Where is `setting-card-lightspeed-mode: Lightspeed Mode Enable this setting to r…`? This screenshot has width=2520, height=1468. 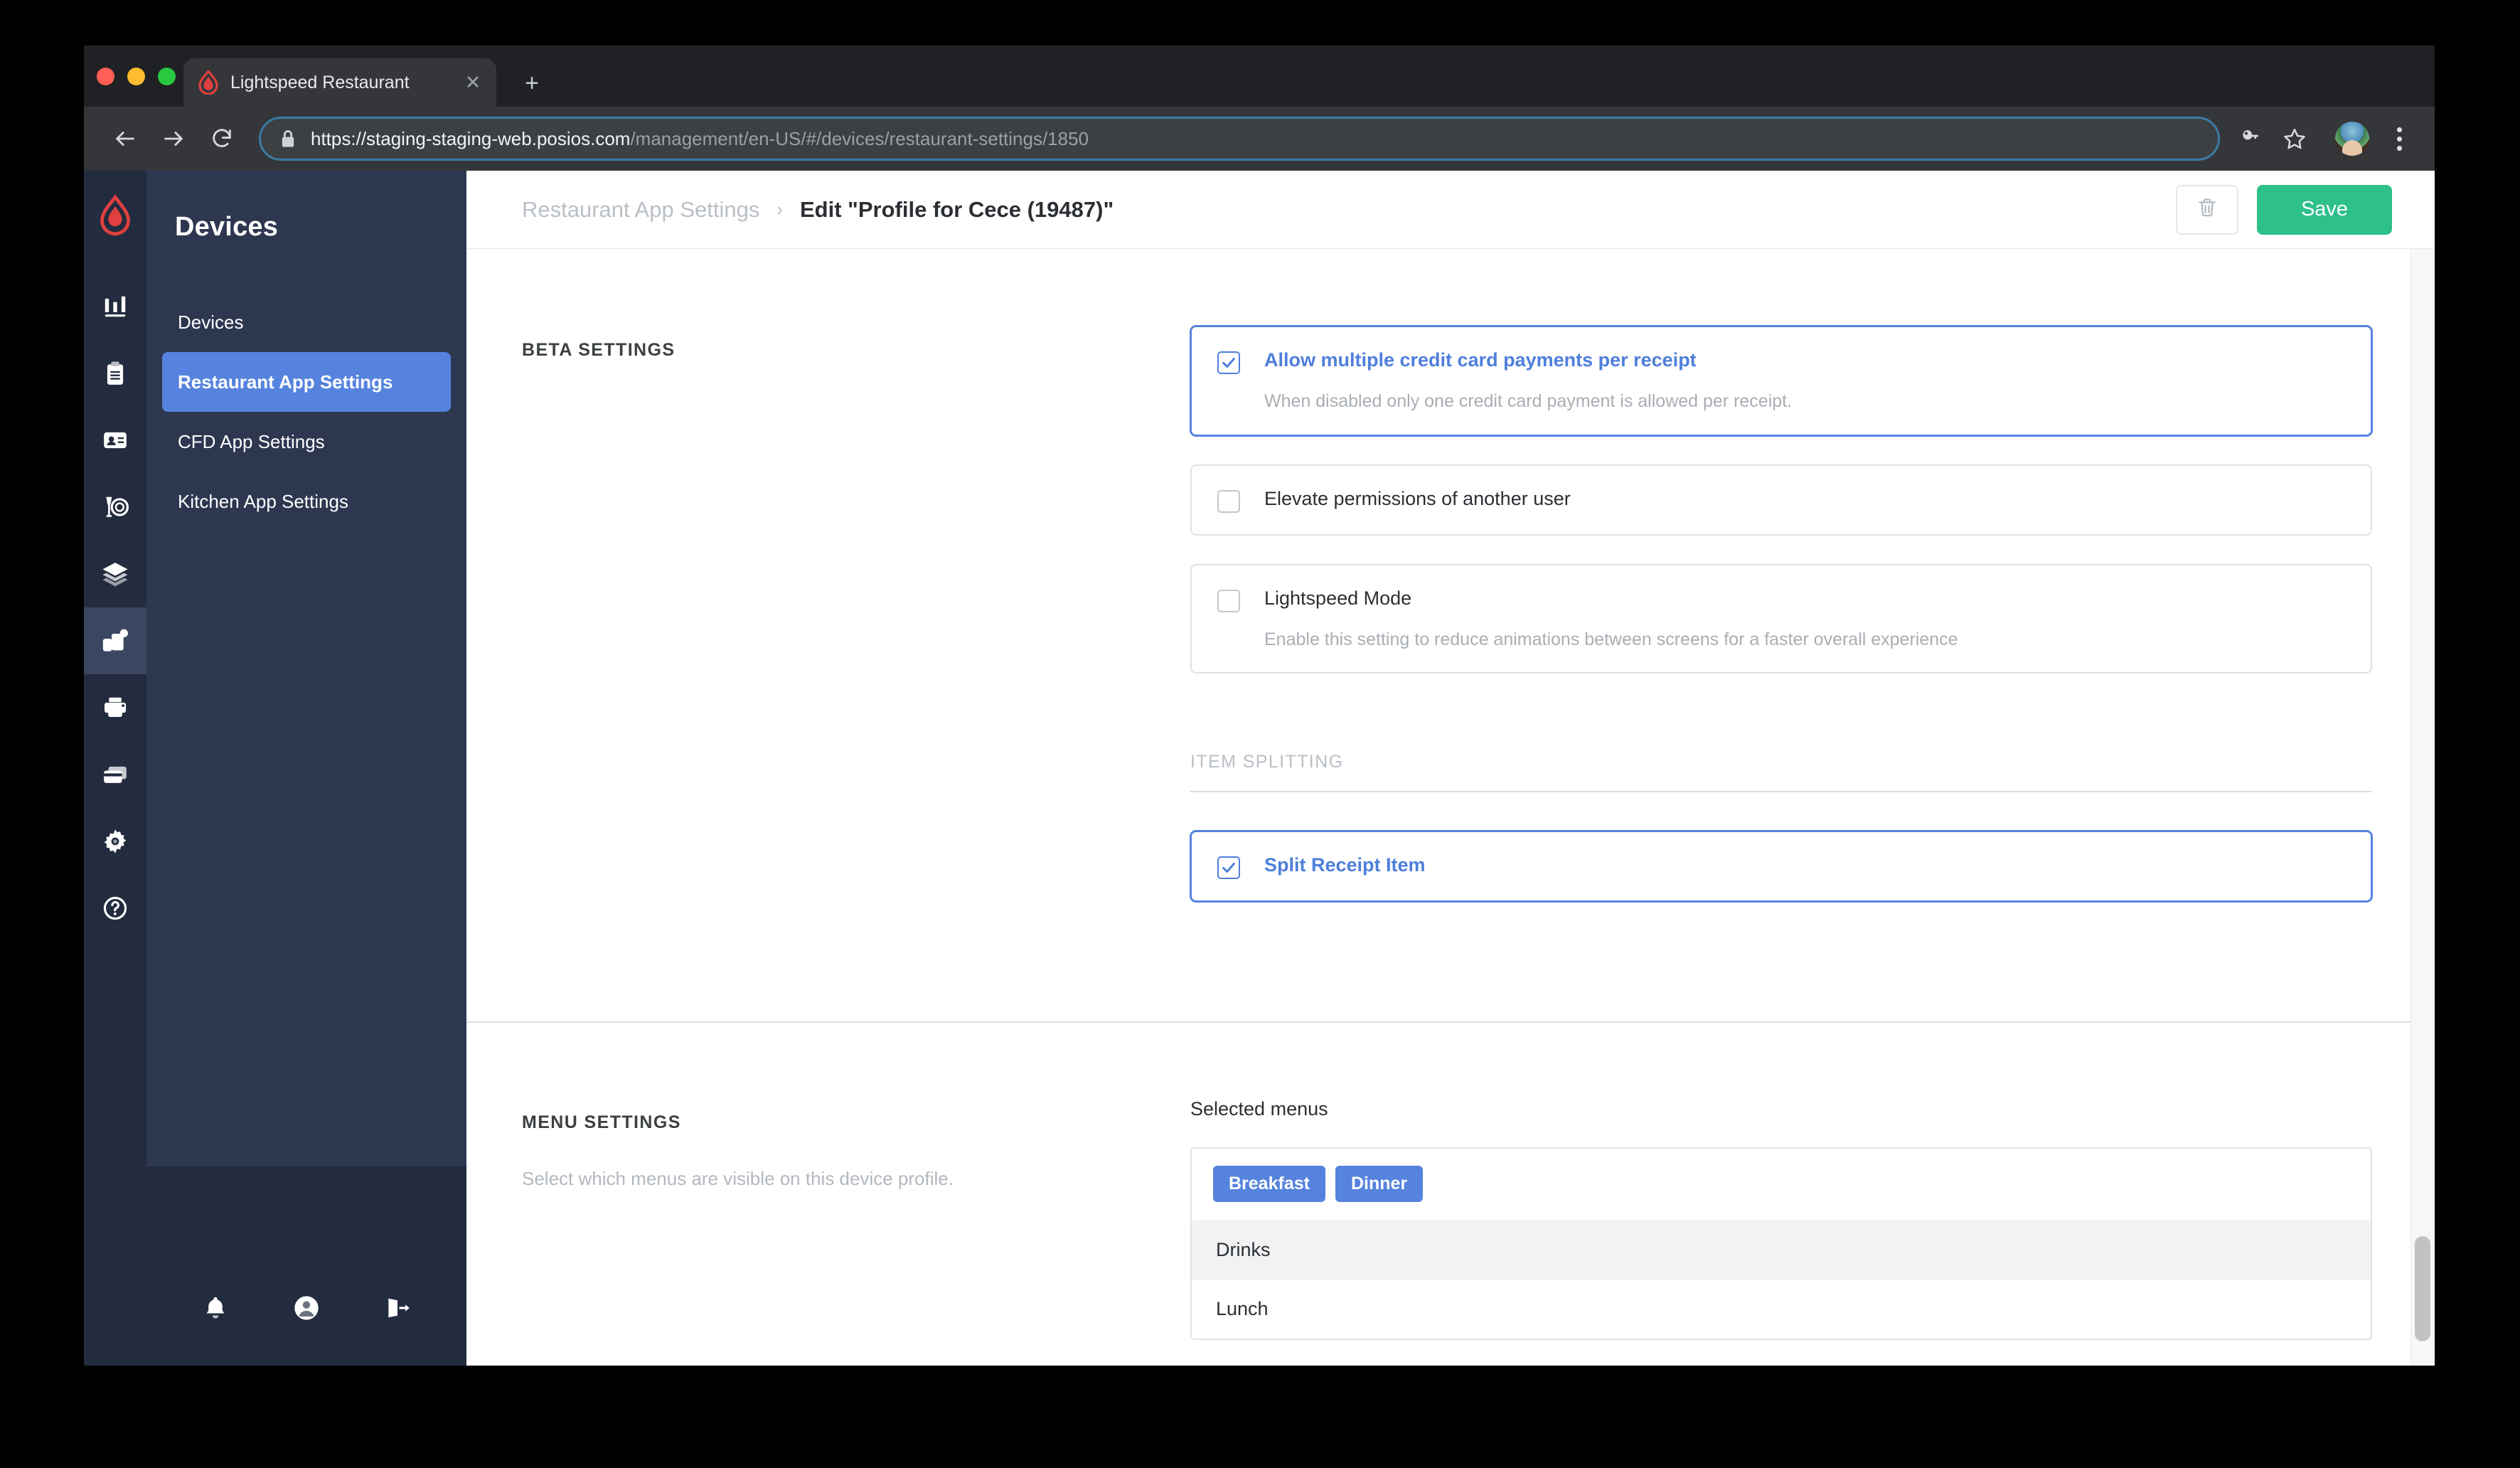 setting-card-lightspeed-mode: Lightspeed Mode Enable this setting to r… is located at coordinates (1781, 619).